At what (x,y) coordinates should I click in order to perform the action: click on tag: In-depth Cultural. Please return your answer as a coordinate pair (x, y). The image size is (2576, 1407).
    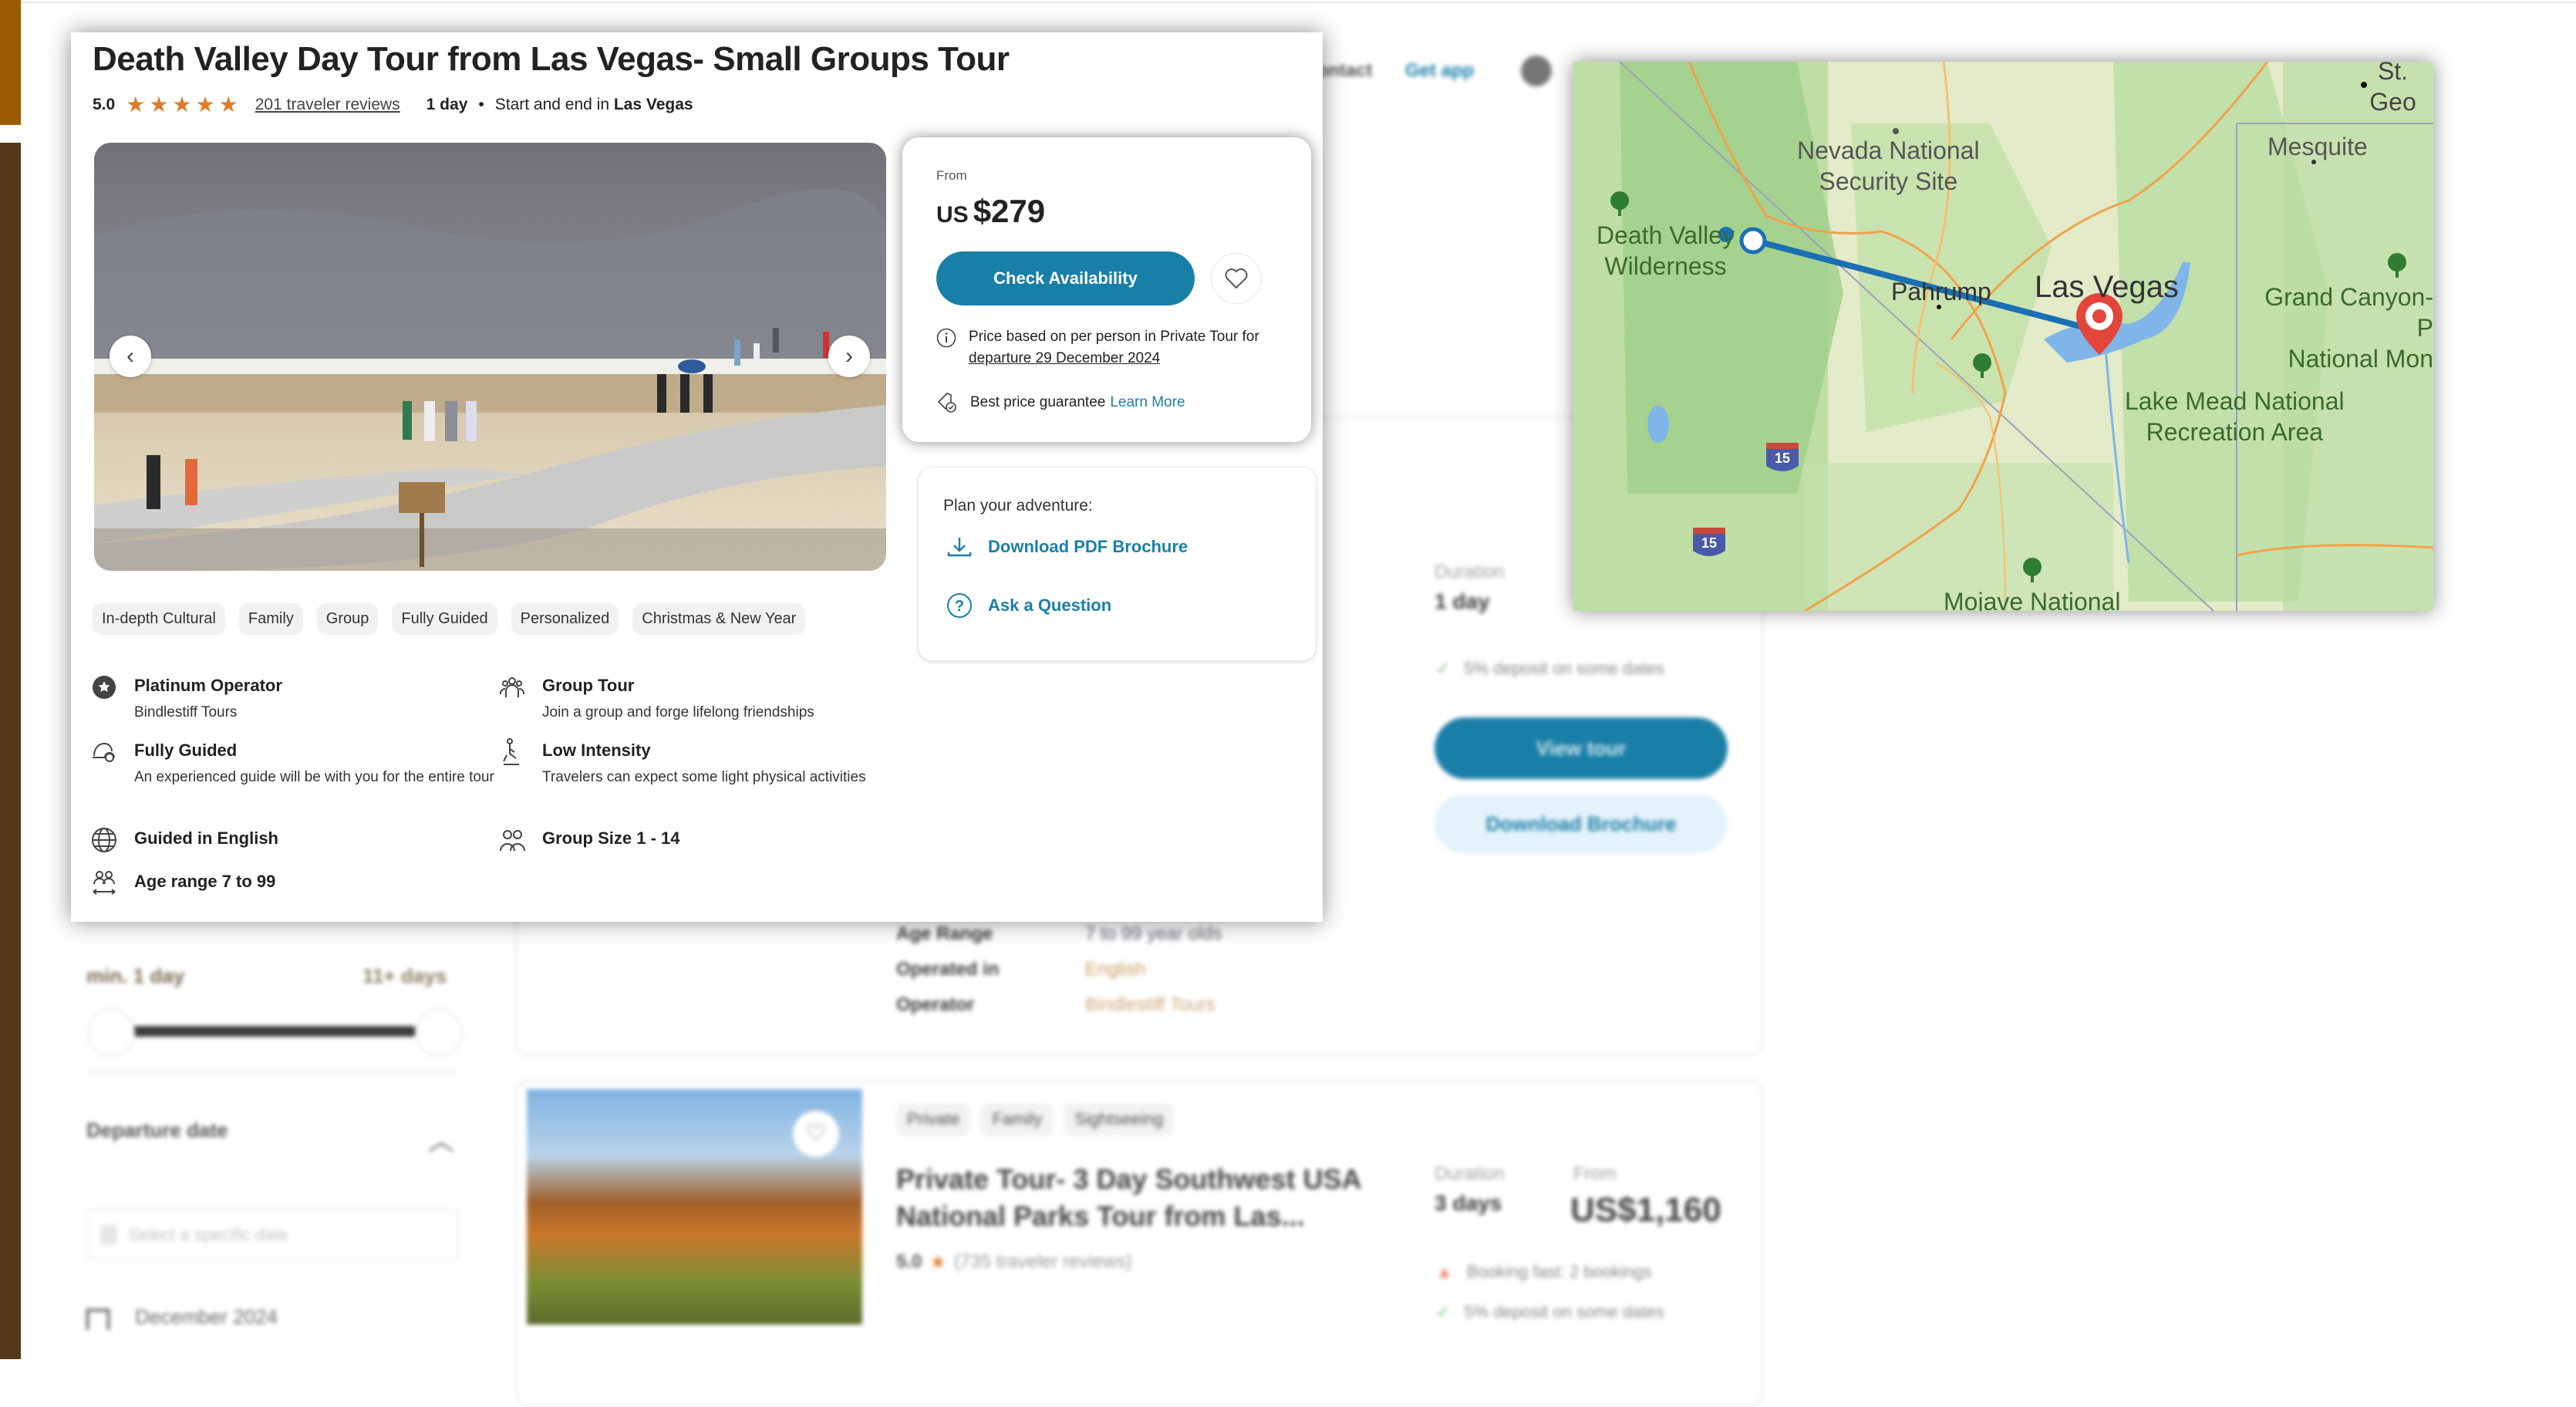
    Looking at the image, I should click on (159, 619).